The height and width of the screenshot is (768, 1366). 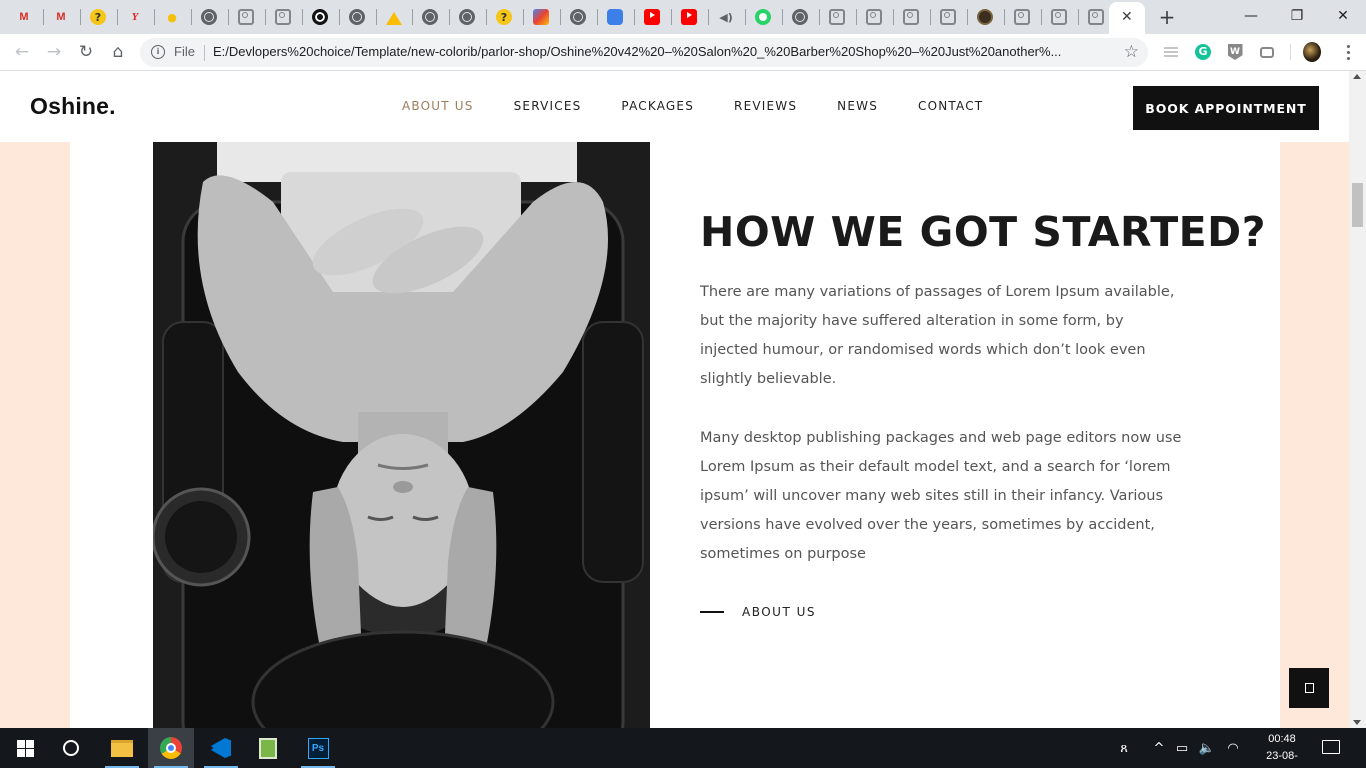 What do you see at coordinates (1207, 748) in the screenshot?
I see `volume-icon: 🔈` at bounding box center [1207, 748].